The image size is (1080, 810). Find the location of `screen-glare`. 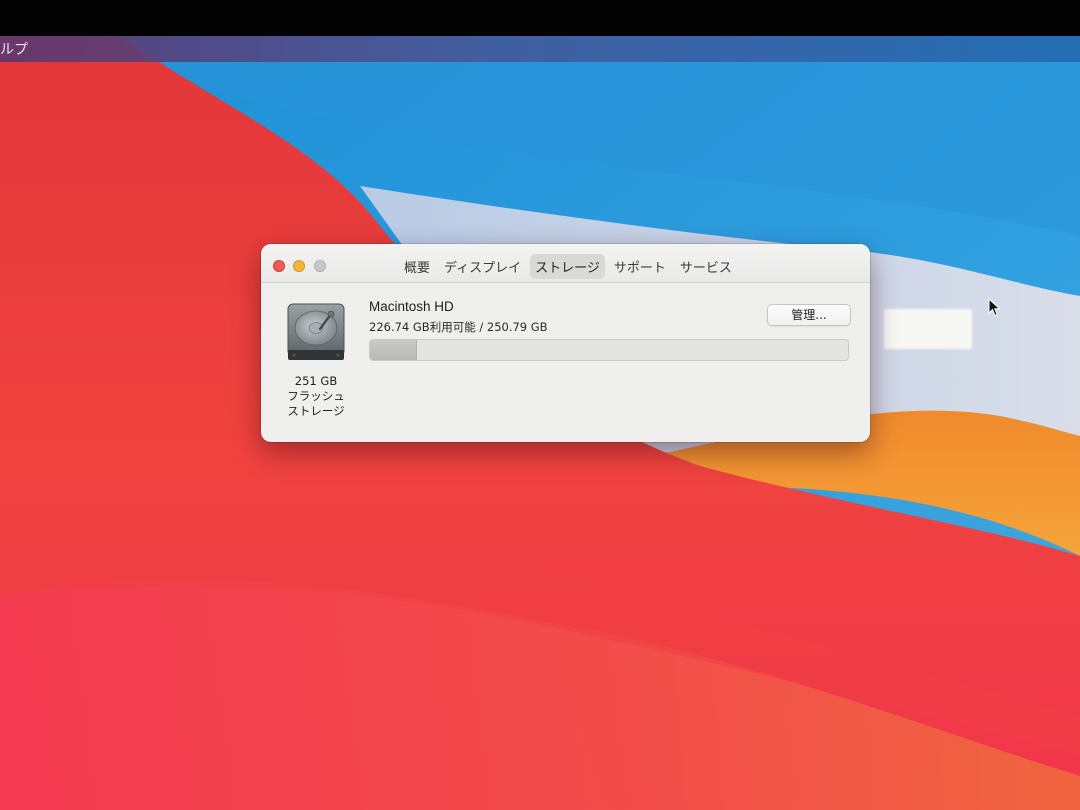

screen-glare is located at coordinates (928, 329).